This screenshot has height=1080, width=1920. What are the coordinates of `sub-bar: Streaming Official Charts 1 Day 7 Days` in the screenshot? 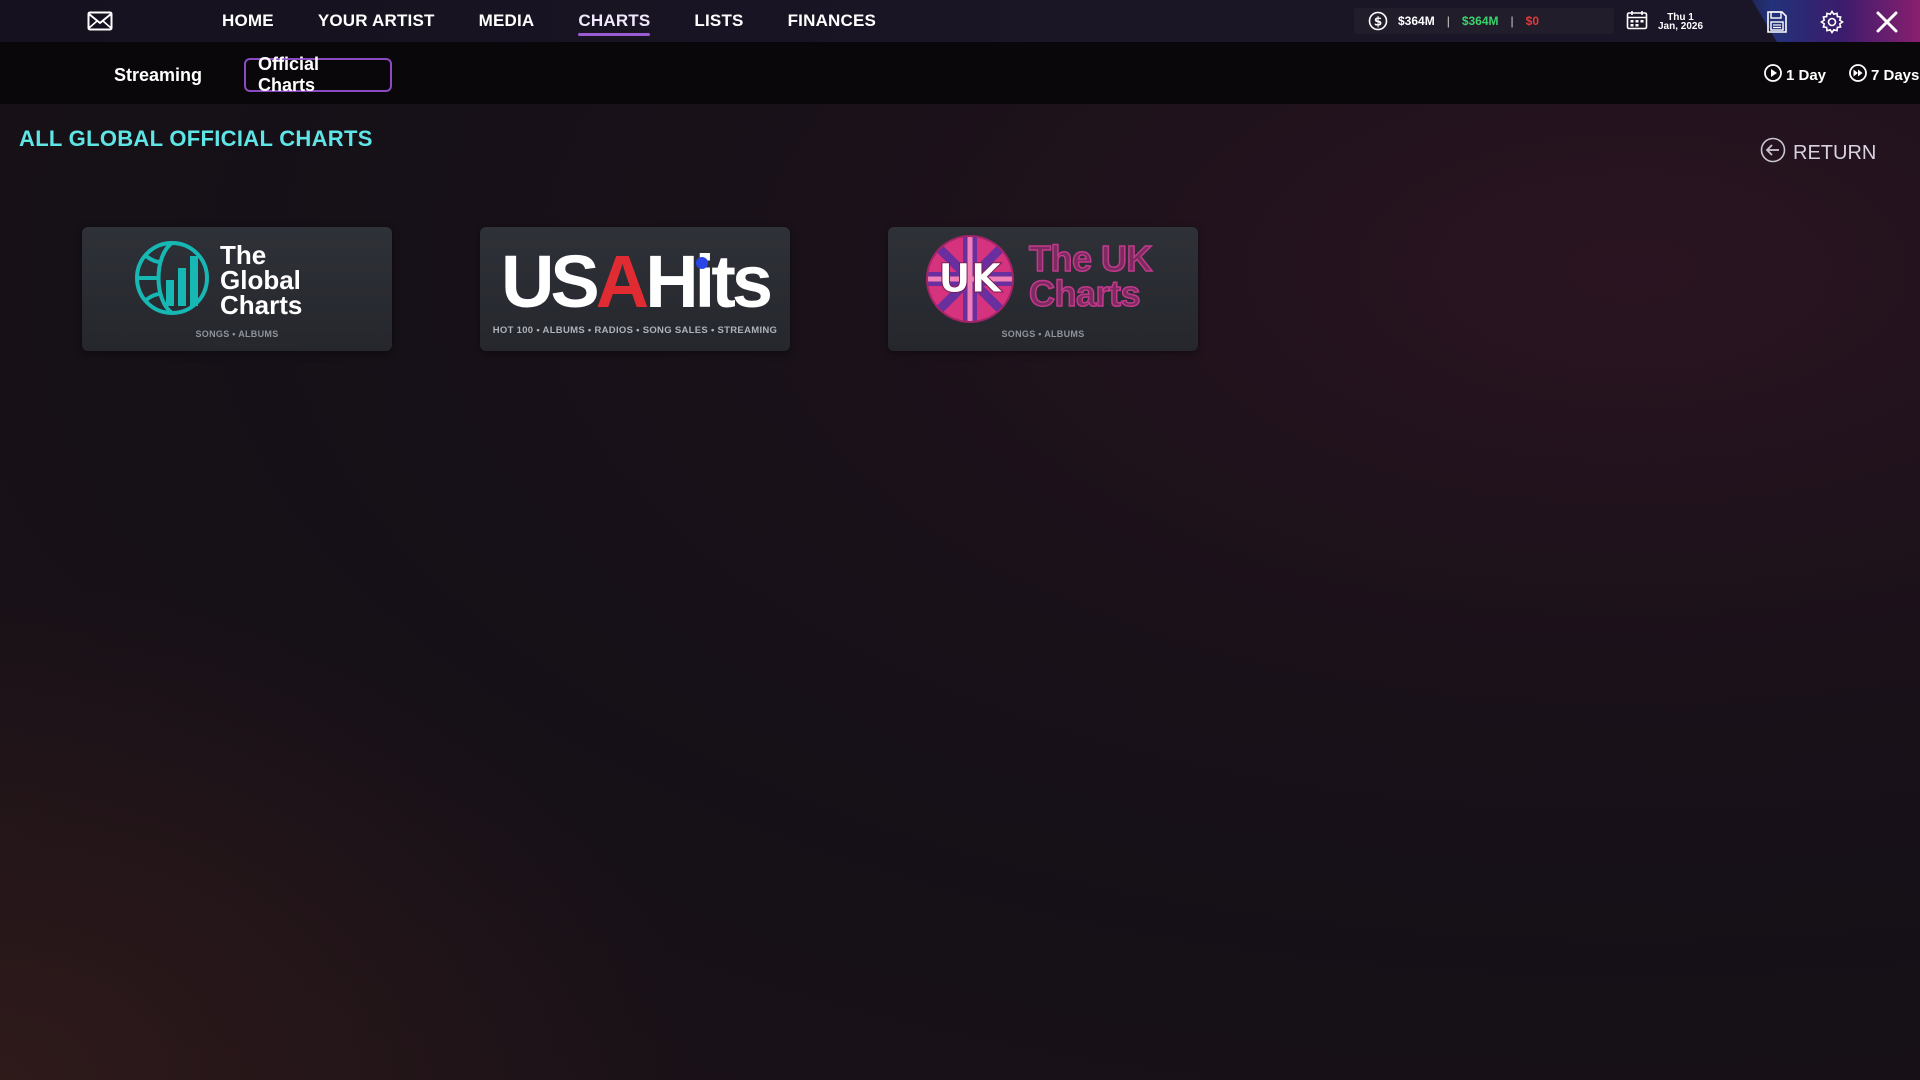 It's located at (960, 73).